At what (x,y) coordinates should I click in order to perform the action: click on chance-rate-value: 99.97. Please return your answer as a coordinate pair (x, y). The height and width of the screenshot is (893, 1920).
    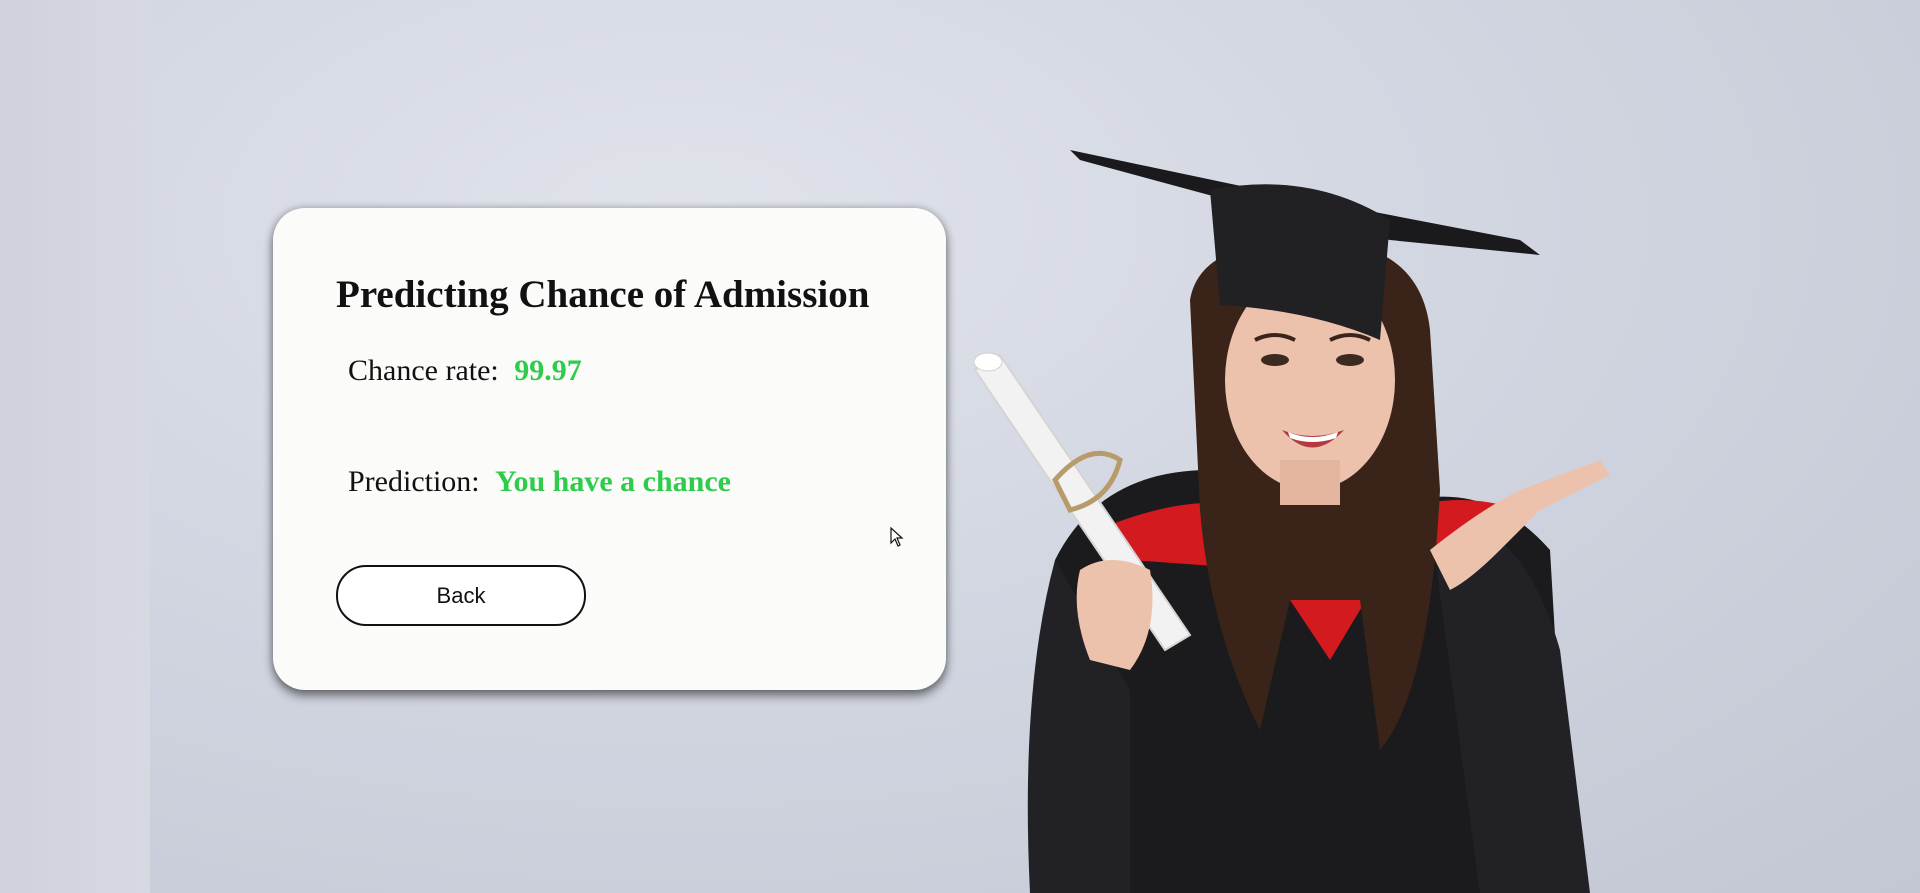
    Looking at the image, I should click on (548, 370).